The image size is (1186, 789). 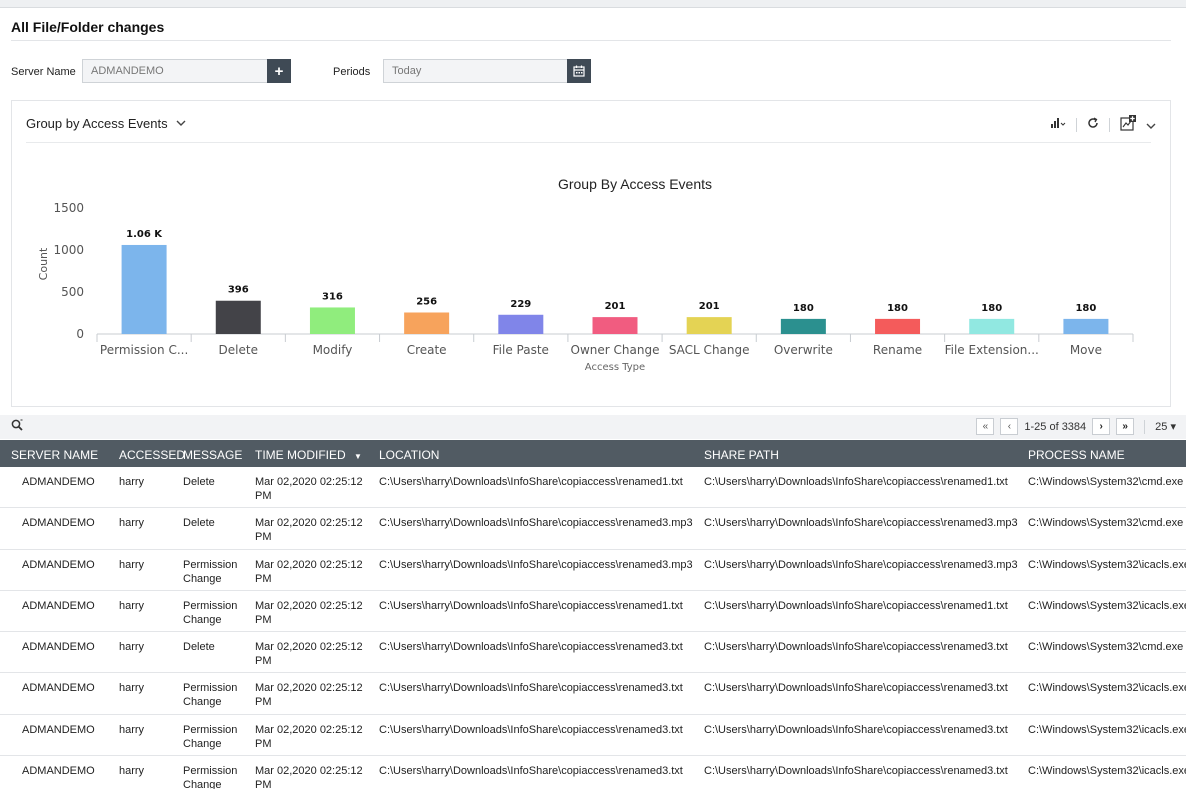 I want to click on calendar-icon, so click(x=579, y=71).